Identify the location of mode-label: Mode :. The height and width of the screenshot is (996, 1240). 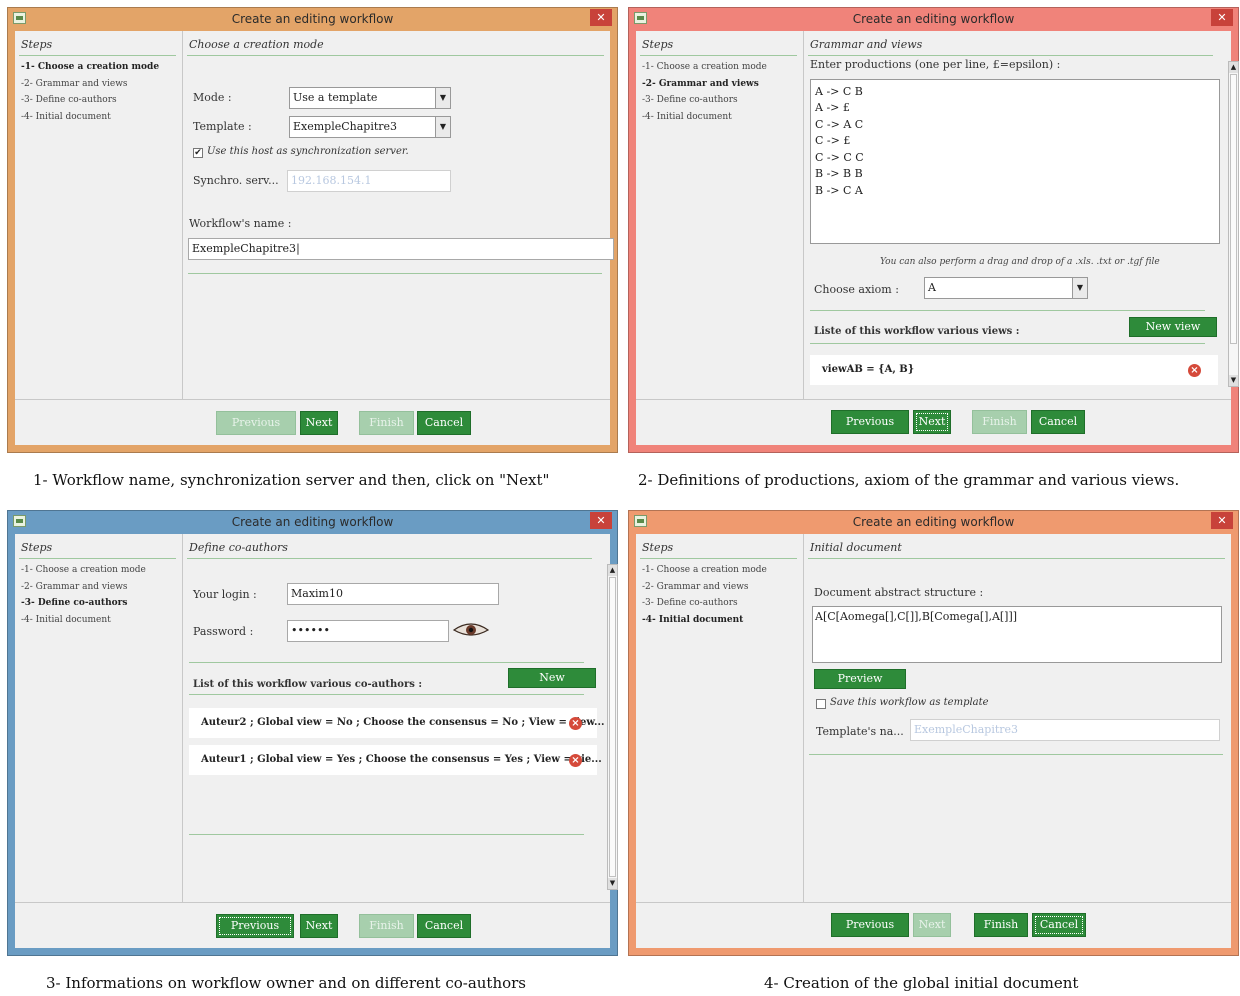
(212, 97).